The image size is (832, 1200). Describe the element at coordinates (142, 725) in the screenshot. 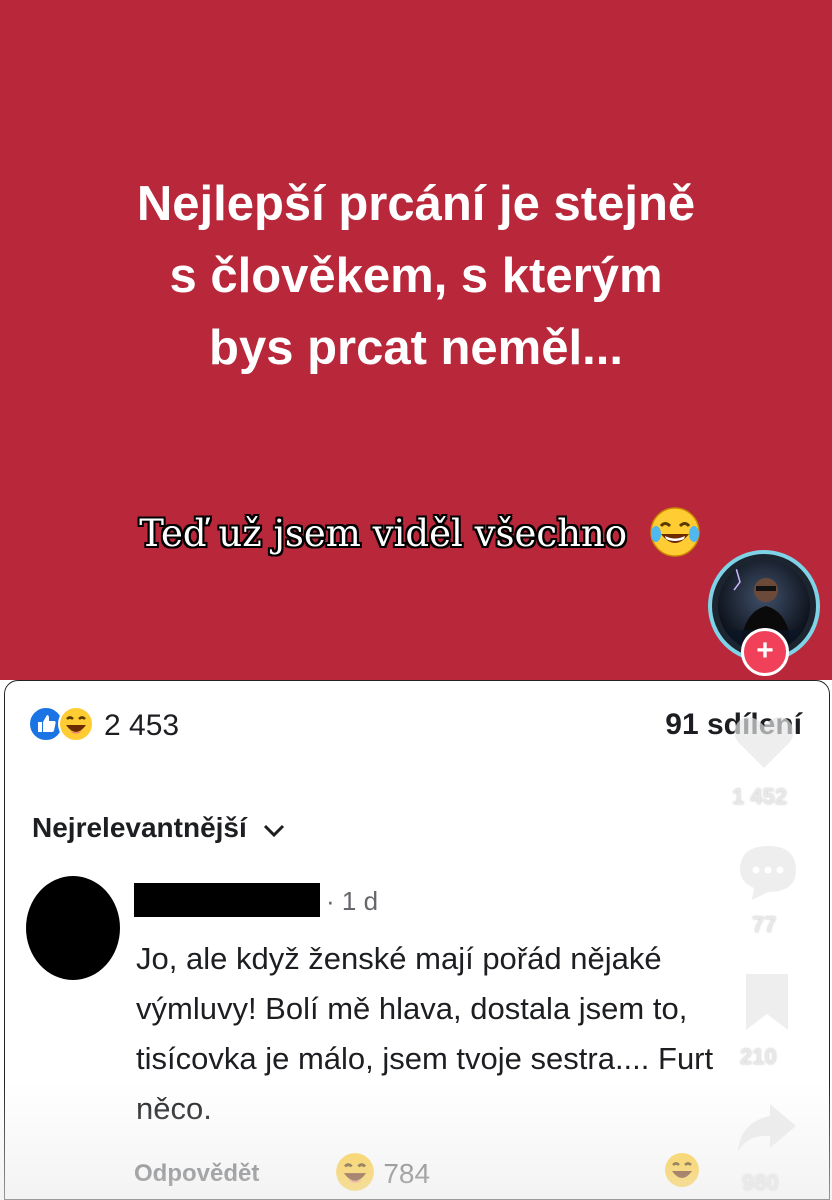

I see `reaction-count: 2 453` at that location.